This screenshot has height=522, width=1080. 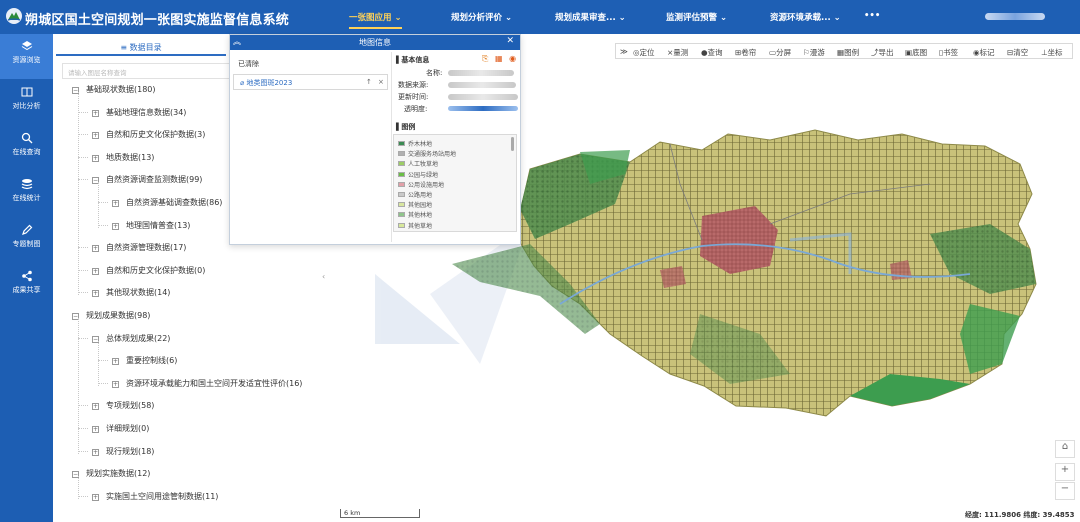 I want to click on tree-node: + 自然和历史文化保护数据(3), so click(x=148, y=134).